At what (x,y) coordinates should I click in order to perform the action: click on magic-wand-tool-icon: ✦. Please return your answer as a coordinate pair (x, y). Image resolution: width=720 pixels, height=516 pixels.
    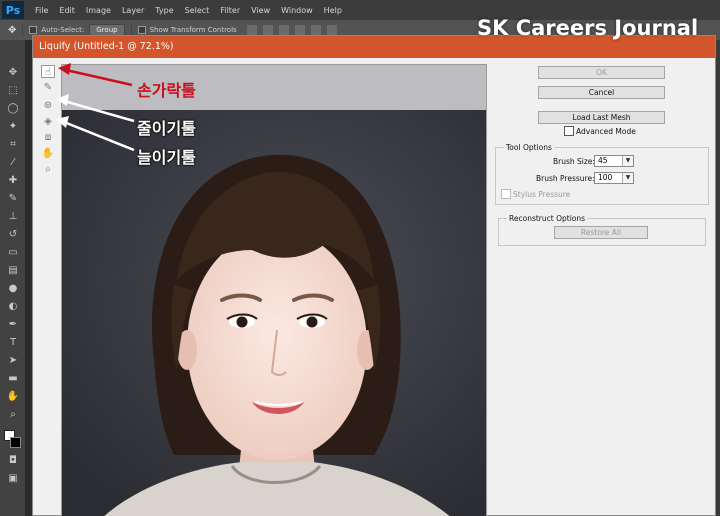
    Looking at the image, I should click on (13, 126).